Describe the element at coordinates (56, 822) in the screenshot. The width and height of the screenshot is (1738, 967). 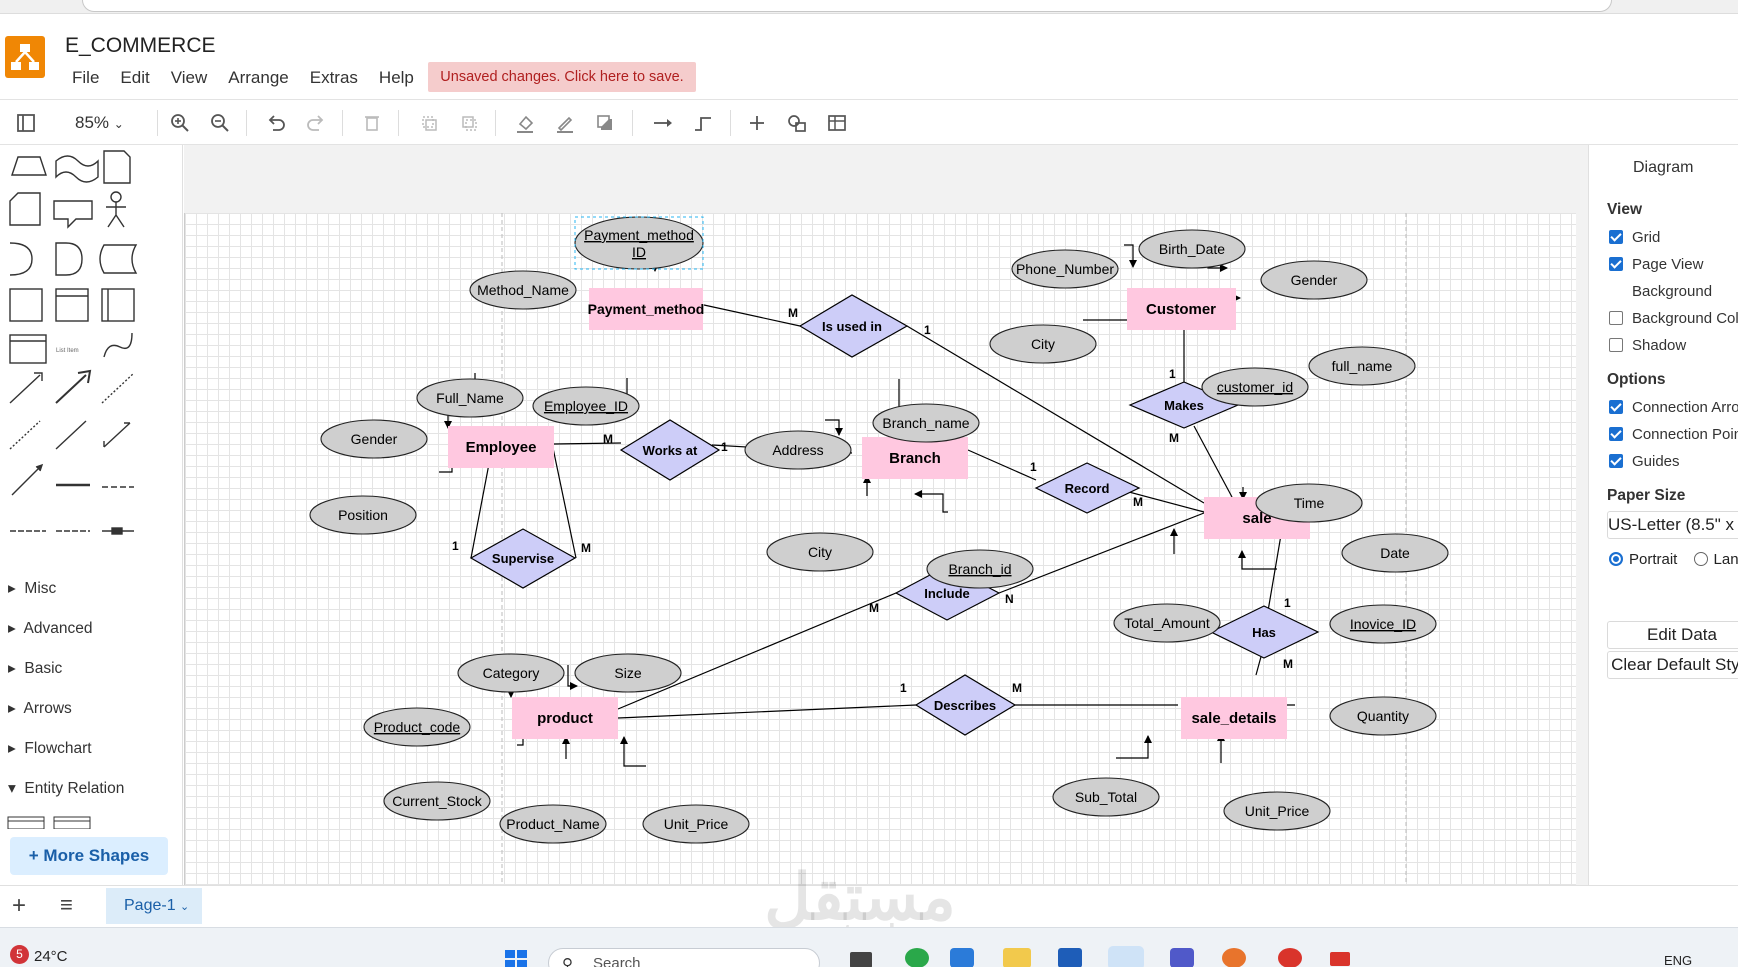
I see `entity-relation-shapes` at that location.